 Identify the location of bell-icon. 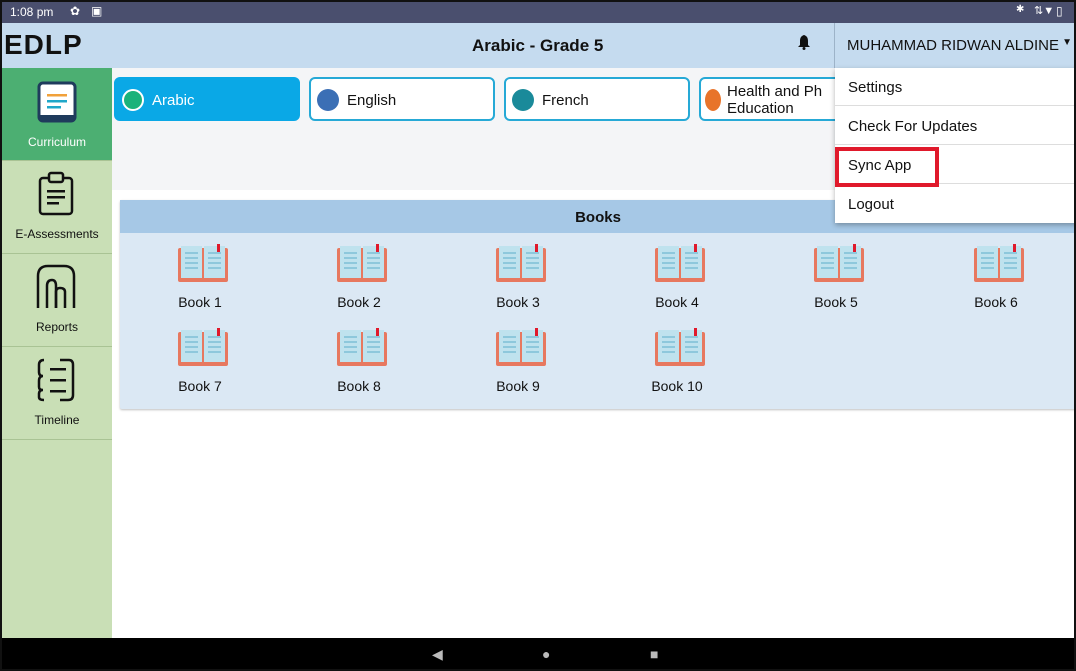
(804, 45).